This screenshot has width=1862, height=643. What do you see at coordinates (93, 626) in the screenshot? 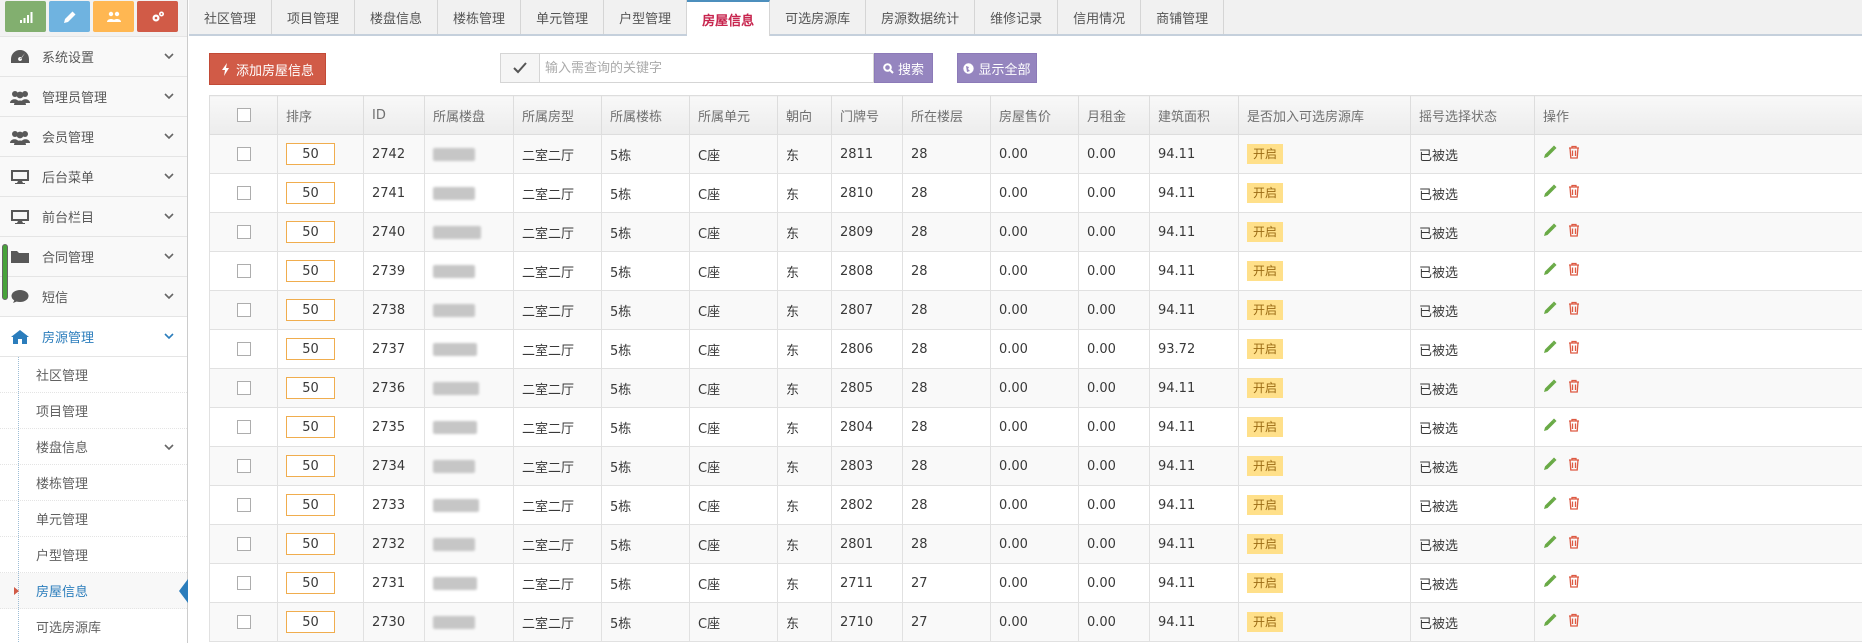
I see `submenu-item: 可选房源库` at bounding box center [93, 626].